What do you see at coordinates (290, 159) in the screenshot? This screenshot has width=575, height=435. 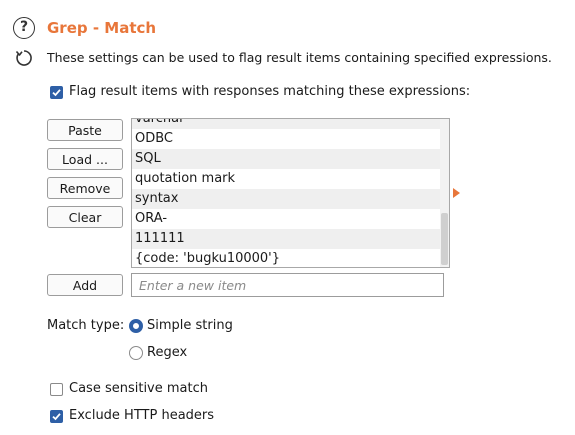 I see `list-item: SQL` at bounding box center [290, 159].